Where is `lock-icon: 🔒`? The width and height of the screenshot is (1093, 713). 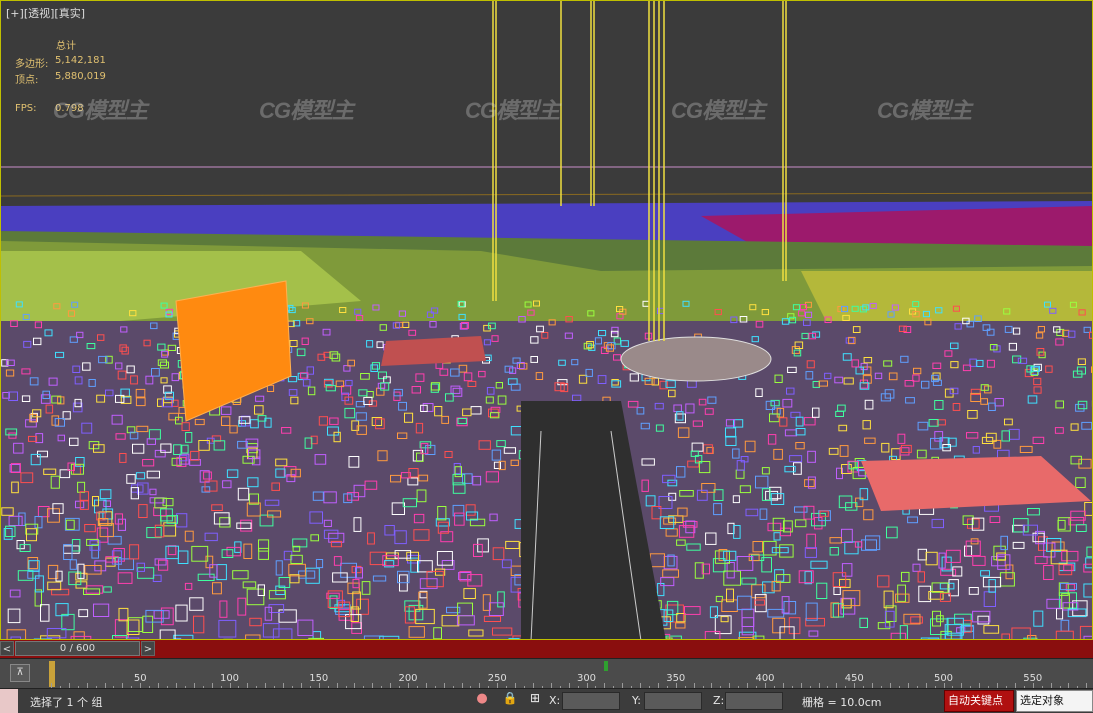 lock-icon: 🔒 is located at coordinates (510, 701).